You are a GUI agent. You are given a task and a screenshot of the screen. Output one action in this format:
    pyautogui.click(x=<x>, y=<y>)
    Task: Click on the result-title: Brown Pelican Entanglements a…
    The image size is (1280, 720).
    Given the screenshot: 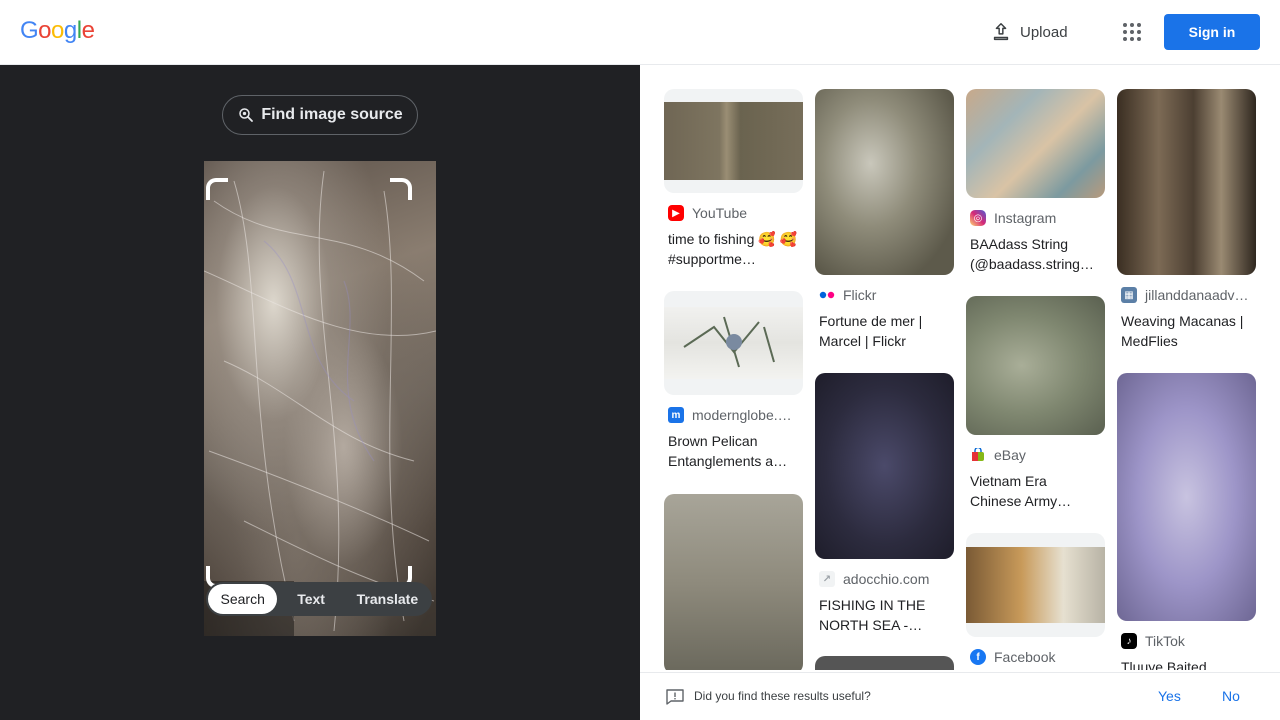 What is the action you would take?
    pyautogui.click(x=733, y=451)
    